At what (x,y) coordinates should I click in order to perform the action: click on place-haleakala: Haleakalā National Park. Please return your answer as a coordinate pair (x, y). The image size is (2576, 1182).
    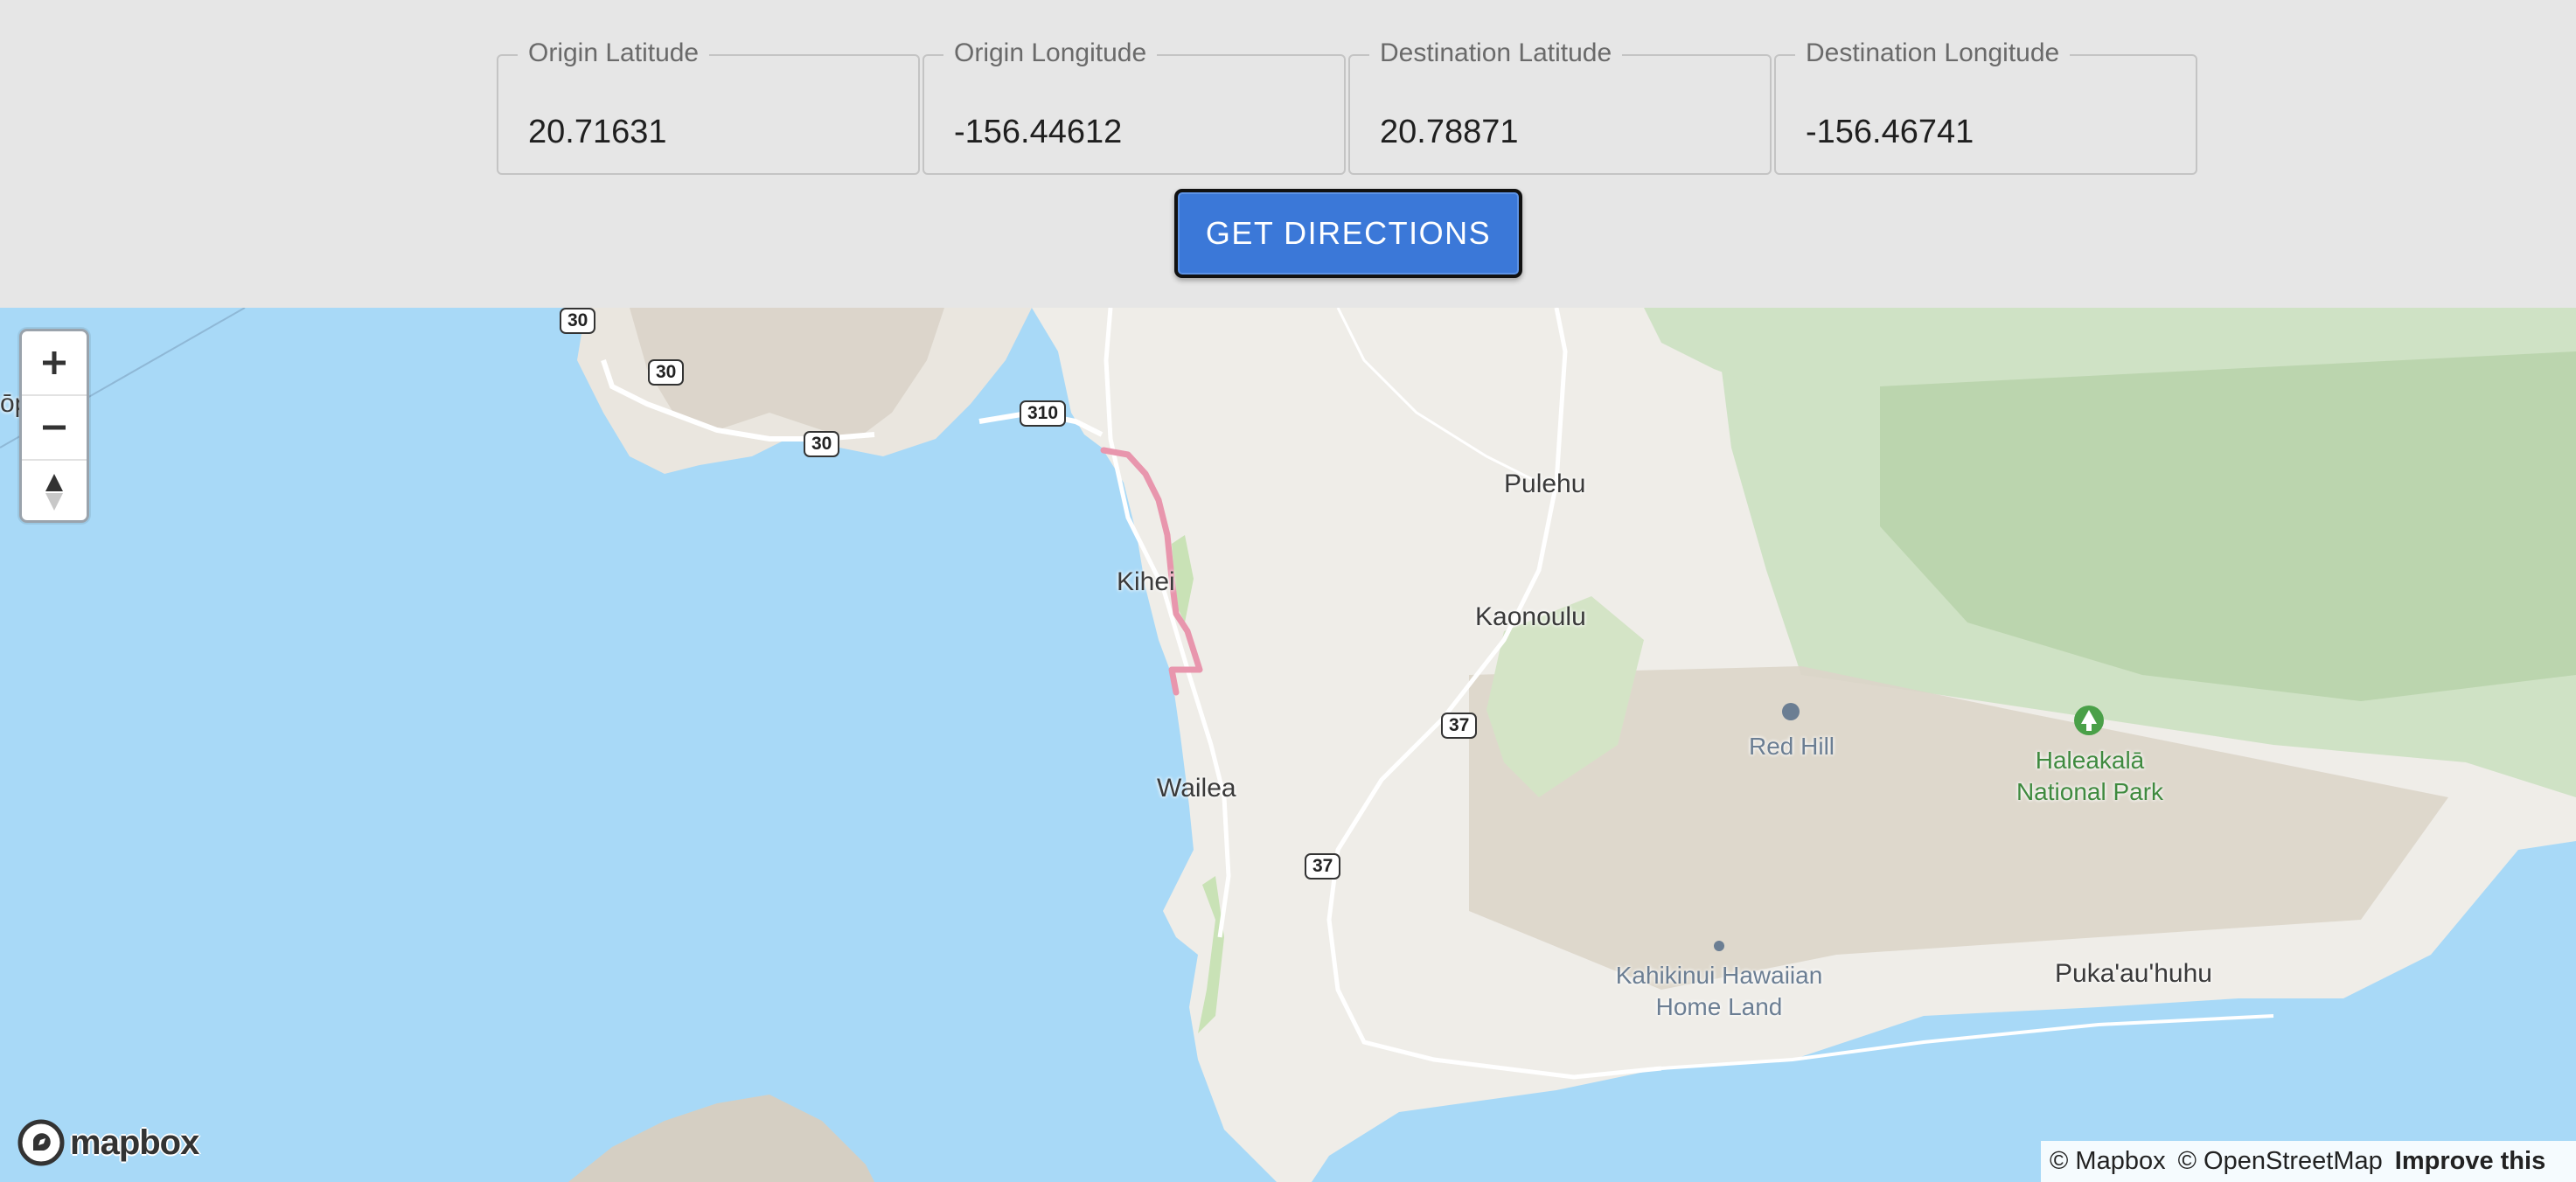
    Looking at the image, I should click on (2089, 776).